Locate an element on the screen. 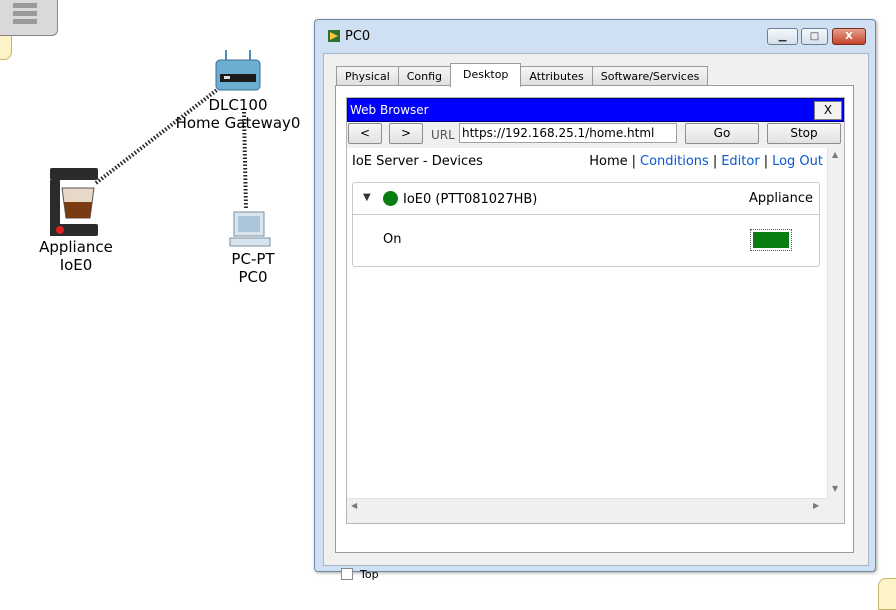 Image resolution: width=896 pixels, height=610 pixels. nav-home: Home is located at coordinates (608, 161).